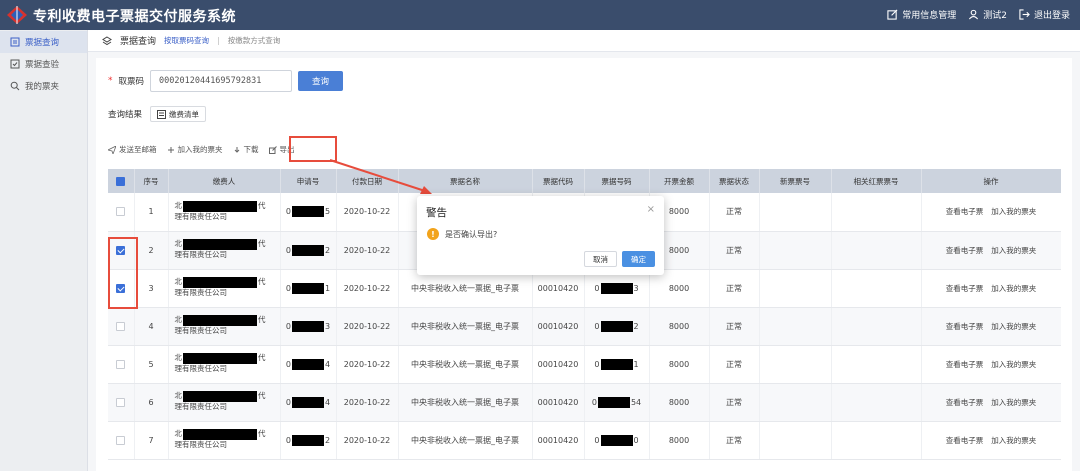 The width and height of the screenshot is (1080, 471). Describe the element at coordinates (540, 15) in the screenshot. I see `top-bar: 专利收费电子票据交付服务系统 常用信息管理 测试2 退出登录` at that location.